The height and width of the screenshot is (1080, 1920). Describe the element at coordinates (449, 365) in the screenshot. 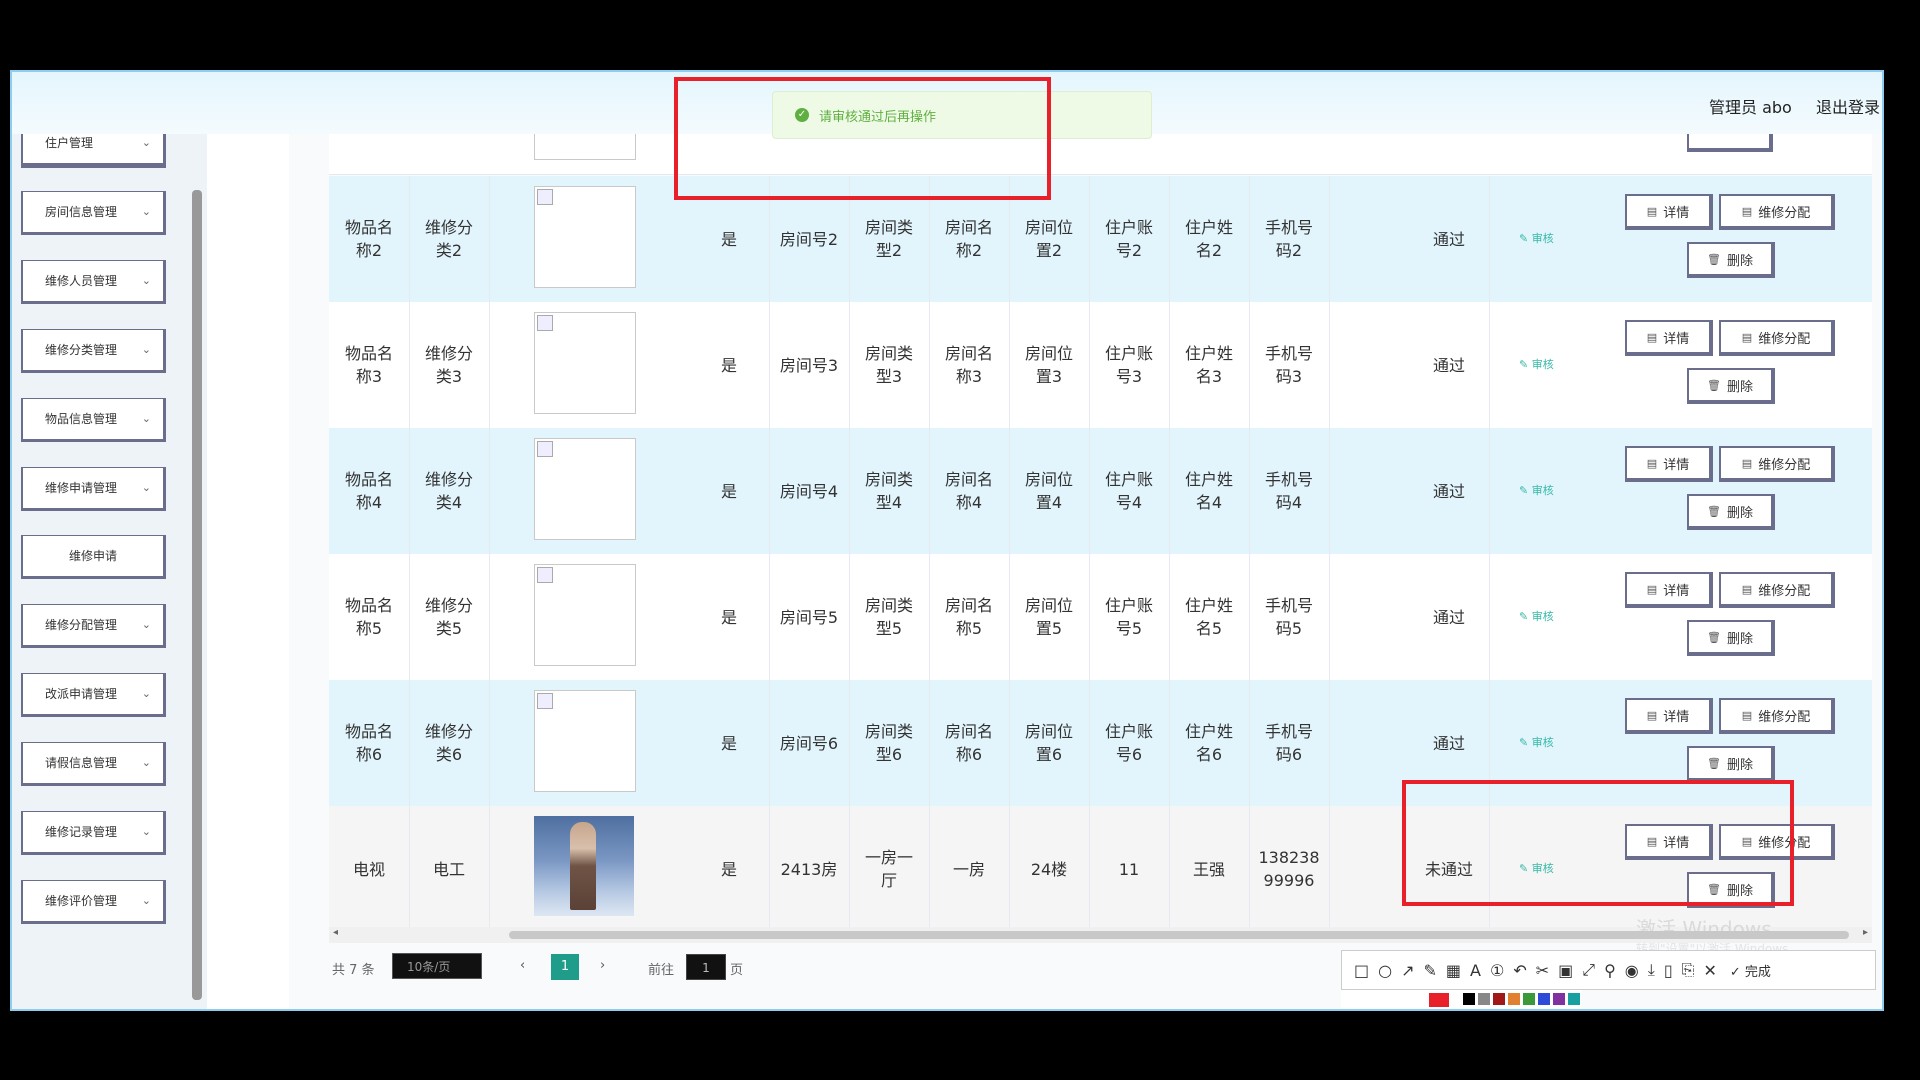

I see `cell-cat: 维修分 类3` at that location.